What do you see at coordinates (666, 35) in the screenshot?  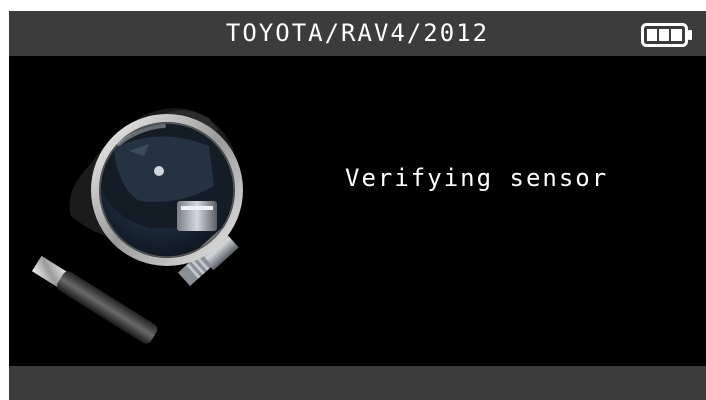 I see `battery-full-icon` at bounding box center [666, 35].